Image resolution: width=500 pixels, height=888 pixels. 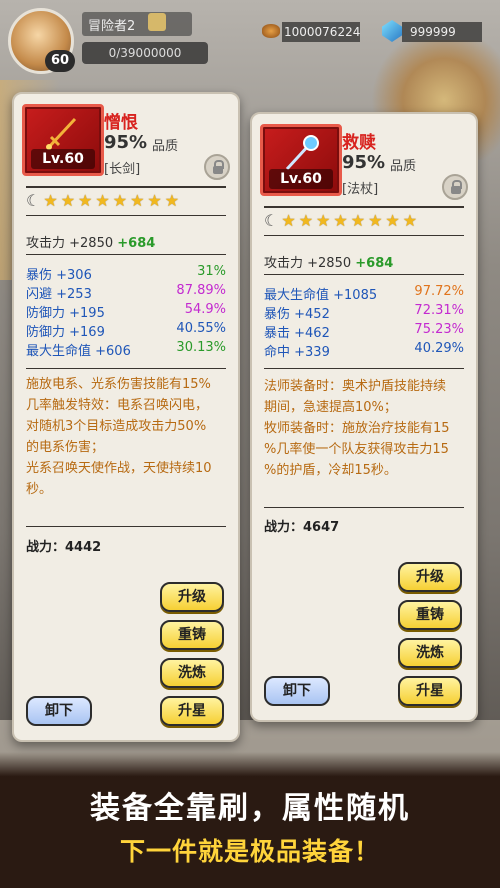 I want to click on item-name: 憎恨, so click(x=121, y=123).